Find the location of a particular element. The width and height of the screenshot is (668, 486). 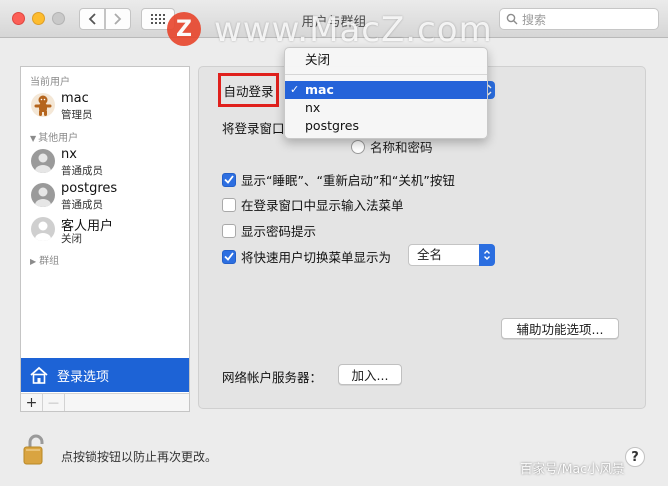

current-users-header: 当前用户 is located at coordinates (50, 82).